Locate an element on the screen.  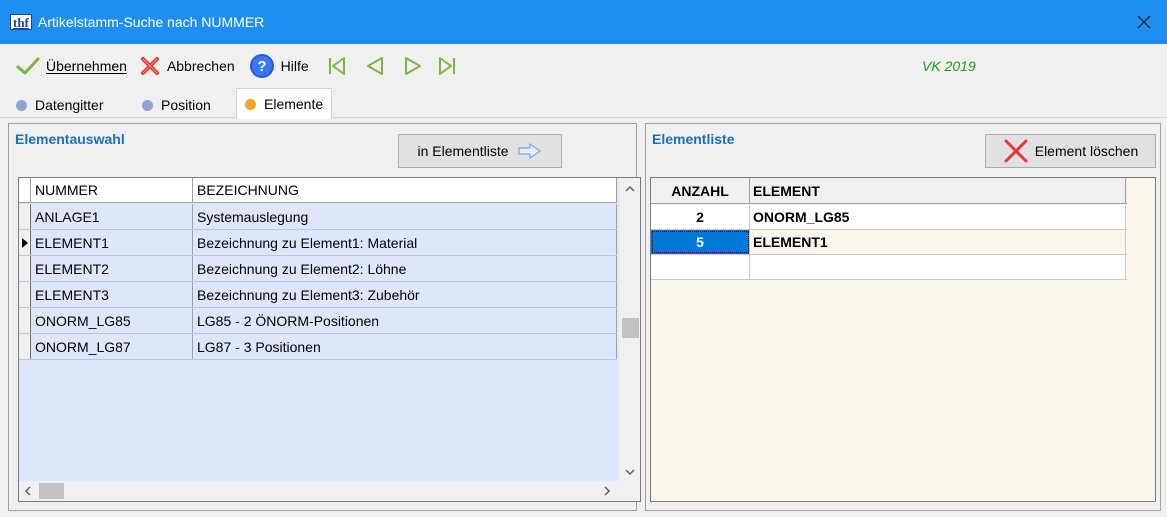
window-title: Artikelstamm-Suche nach NUMMER is located at coordinates (151, 22).